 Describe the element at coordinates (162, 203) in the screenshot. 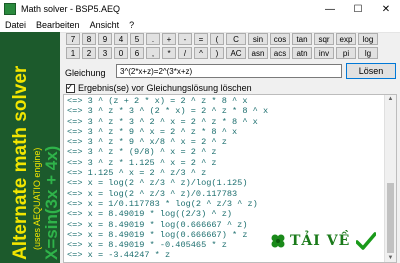

I see `output-line: <=> x = 1/0.117783 * log(2 ^ z/3 ^ z)` at that location.